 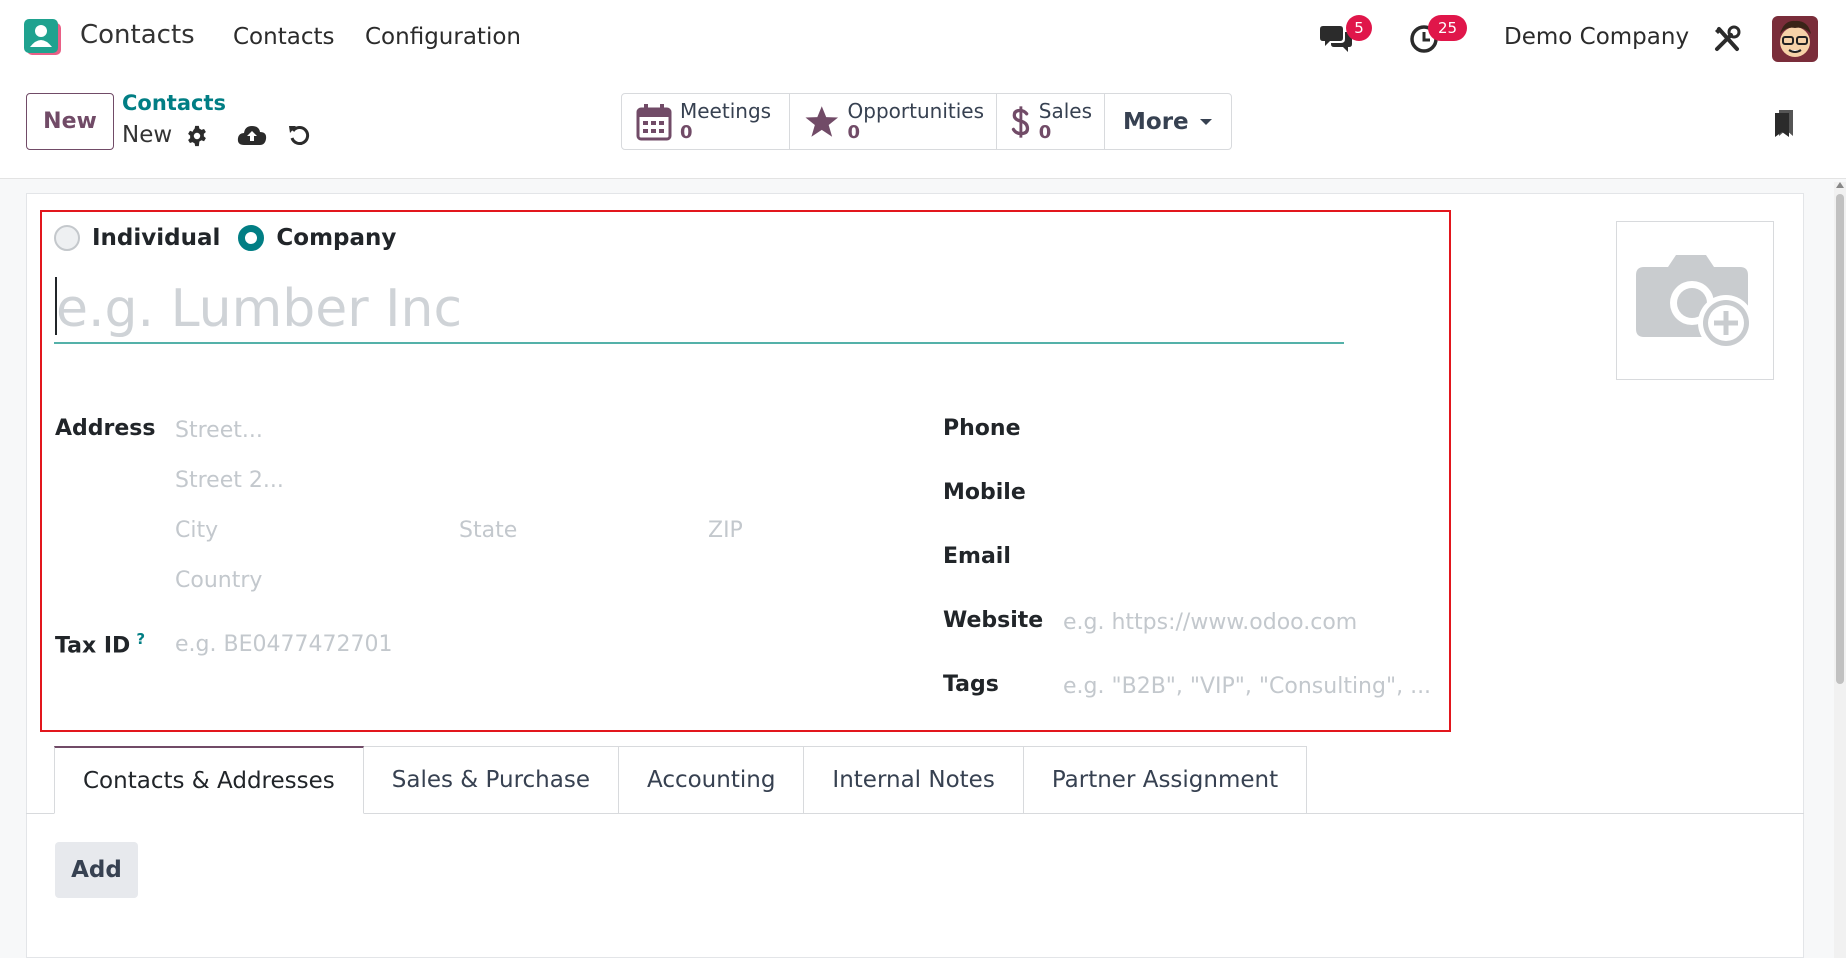 I want to click on sales-count: 0, so click(x=1045, y=132).